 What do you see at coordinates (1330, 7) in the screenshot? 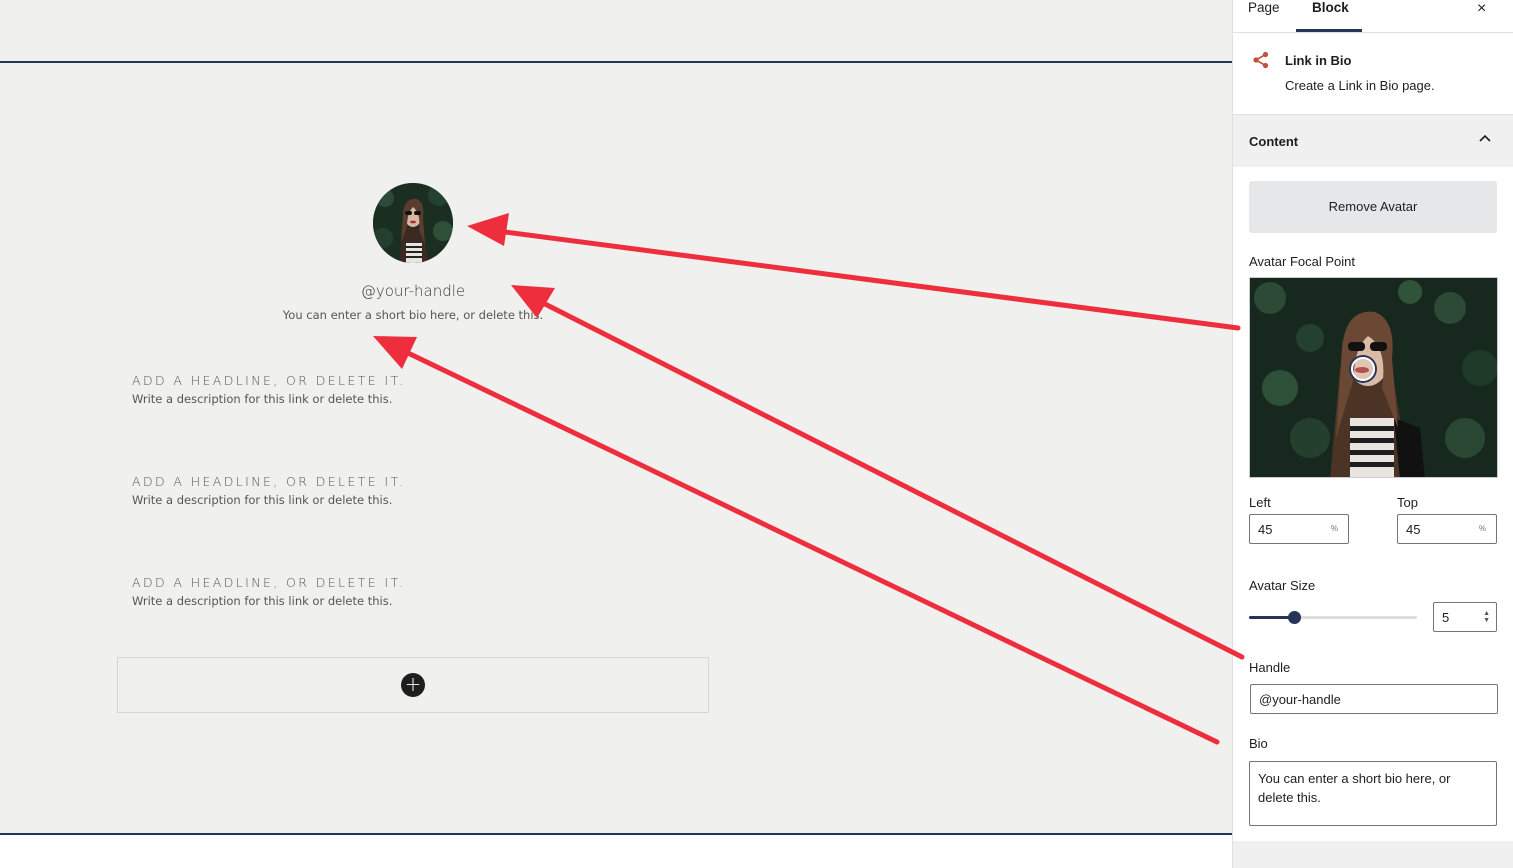
I see `tab-block: Block` at bounding box center [1330, 7].